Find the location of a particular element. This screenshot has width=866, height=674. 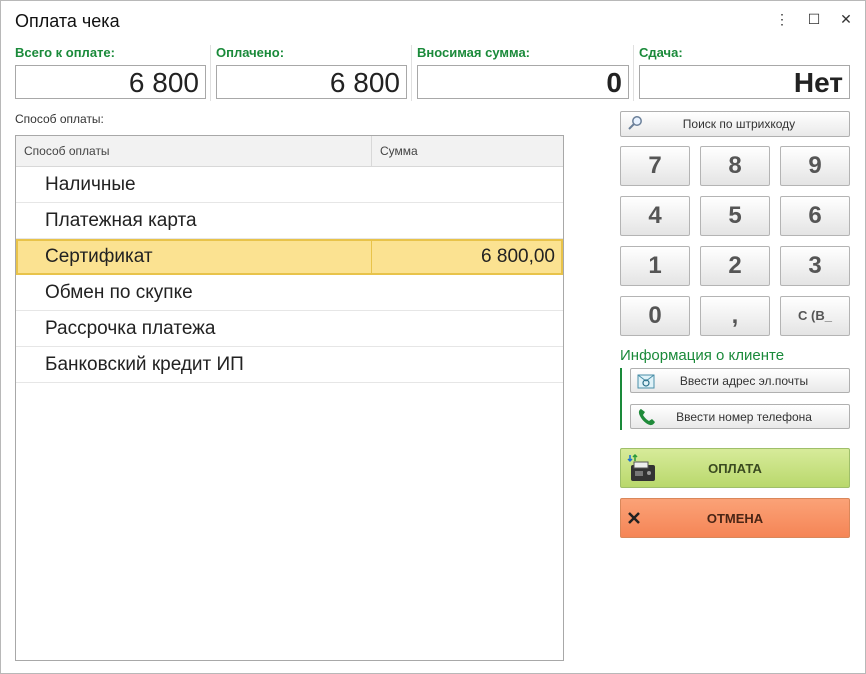

table-row: Рассрочка платежа is located at coordinates (289, 329).